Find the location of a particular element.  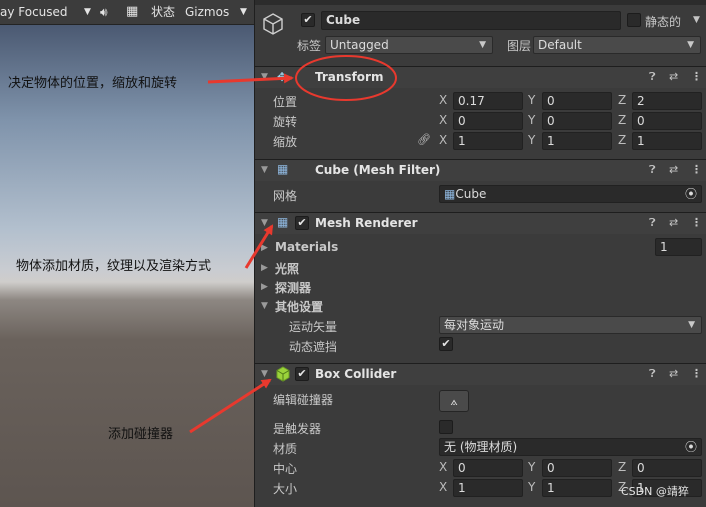

audio-icon: 🔊︎ is located at coordinates (104, 12).